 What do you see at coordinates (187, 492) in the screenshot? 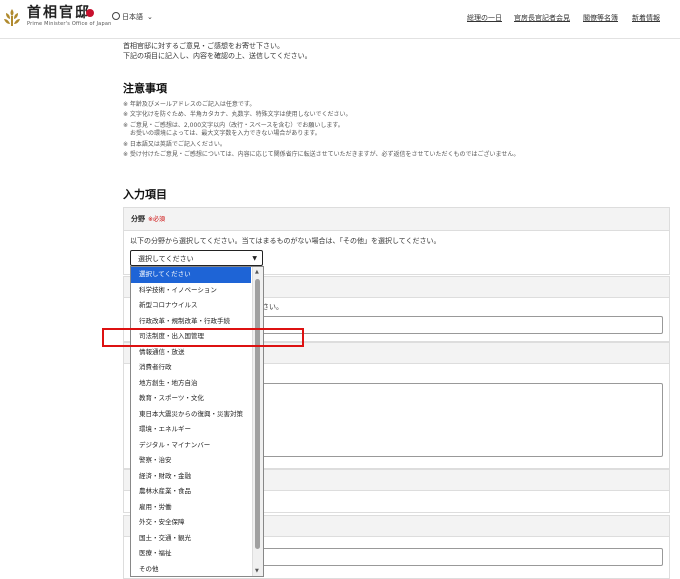
I see `option-item: 農林水産業・食品` at bounding box center [187, 492].